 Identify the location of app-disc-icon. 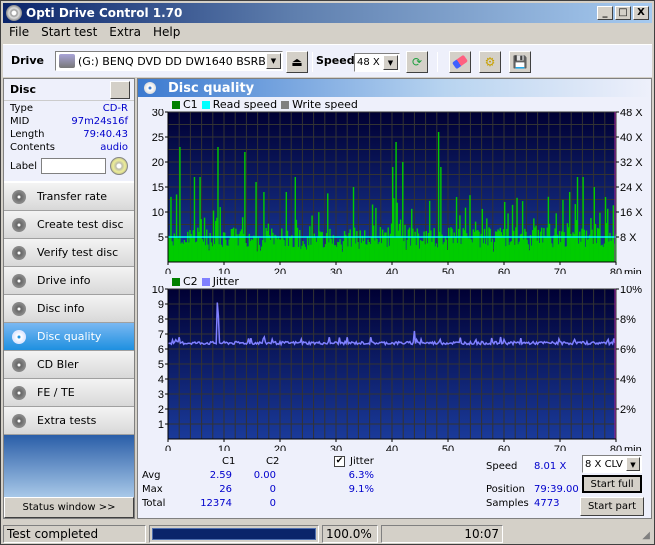
(14, 13).